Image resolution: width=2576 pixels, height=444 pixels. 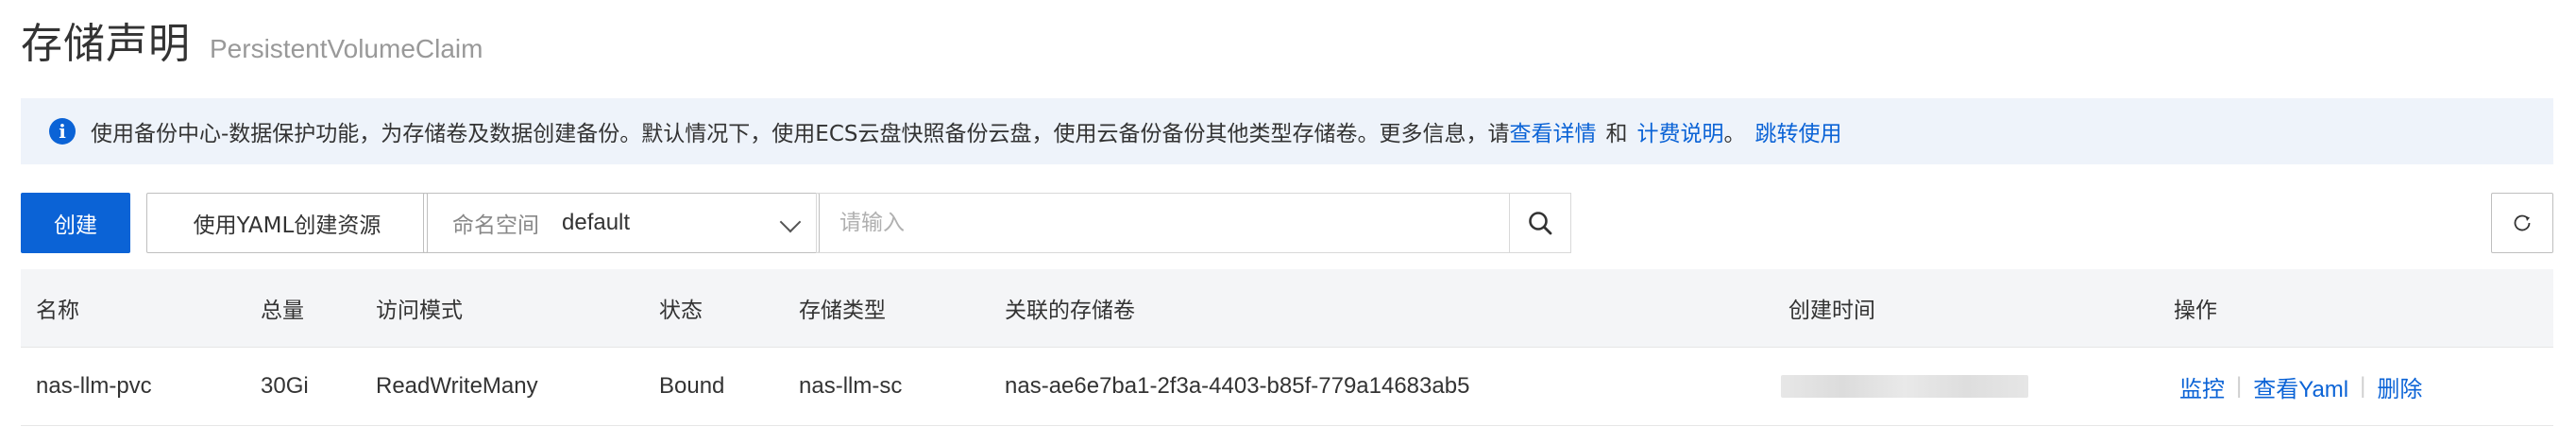 I want to click on view-details-link: 查看详情, so click(x=1553, y=131).